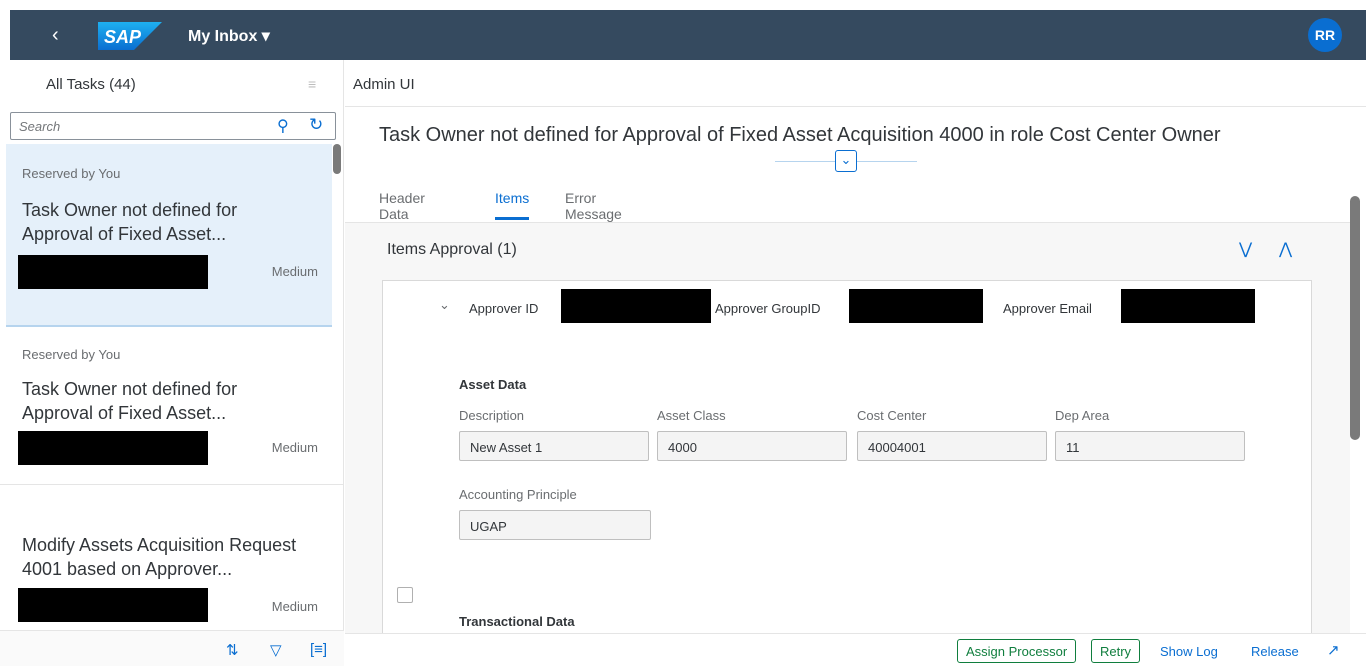 This screenshot has height=666, width=1366. Describe the element at coordinates (1355, 318) in the screenshot. I see `detail-scrollbar` at that location.